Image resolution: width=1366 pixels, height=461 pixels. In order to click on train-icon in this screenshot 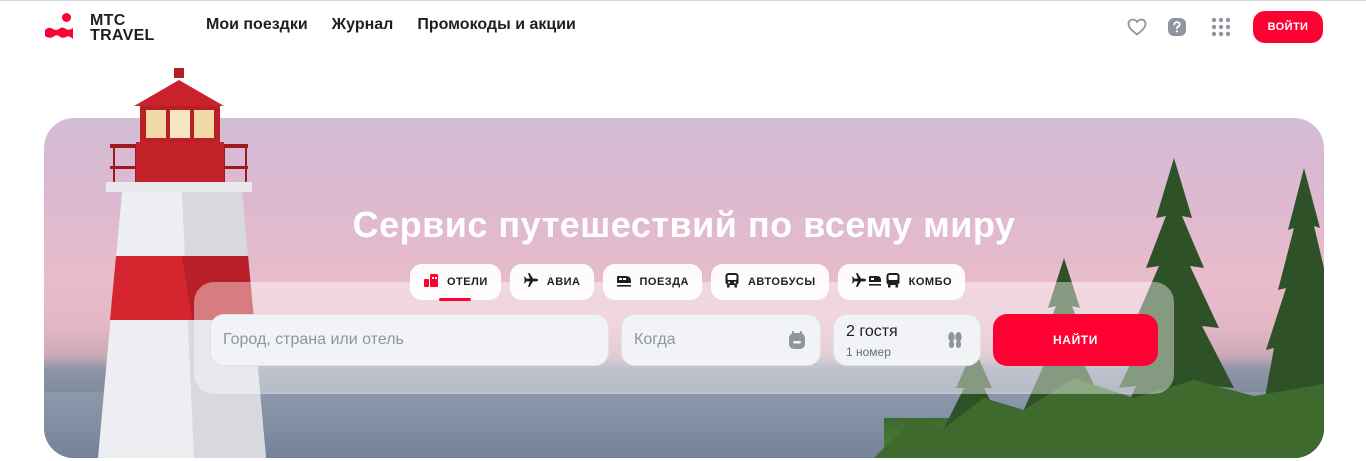, I will do `click(624, 282)`.